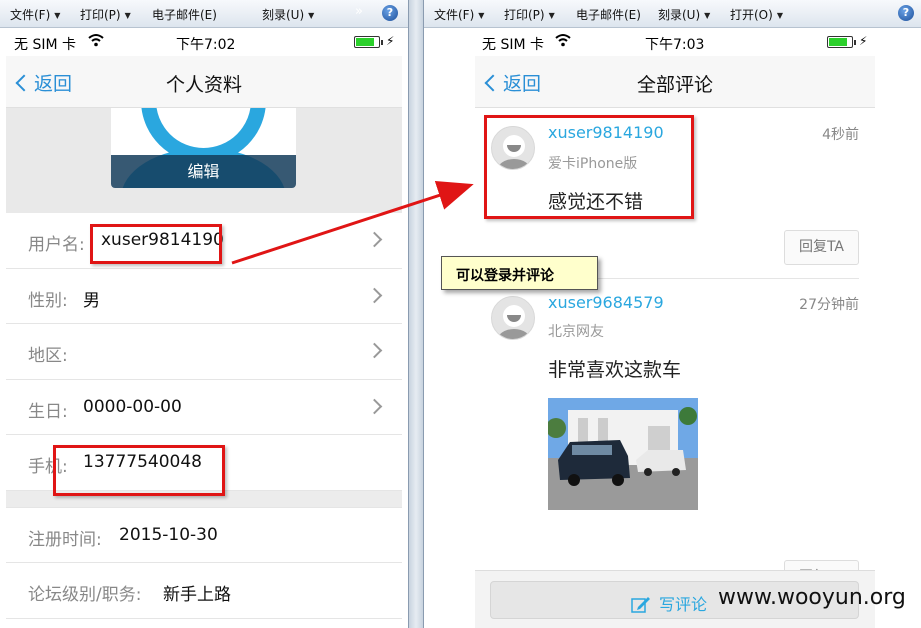 This screenshot has height=628, width=921. What do you see at coordinates (204, 352) in the screenshot?
I see `region-row: 地区:` at bounding box center [204, 352].